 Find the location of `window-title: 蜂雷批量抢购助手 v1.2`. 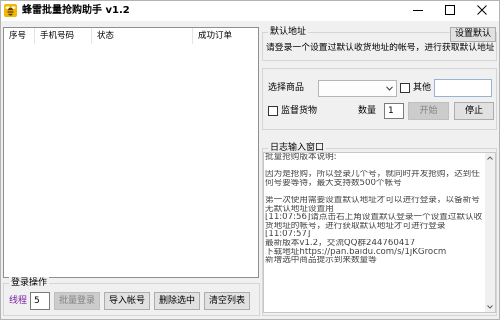

window-title: 蜂雷批量抢购助手 v1.2 is located at coordinates (76, 10).